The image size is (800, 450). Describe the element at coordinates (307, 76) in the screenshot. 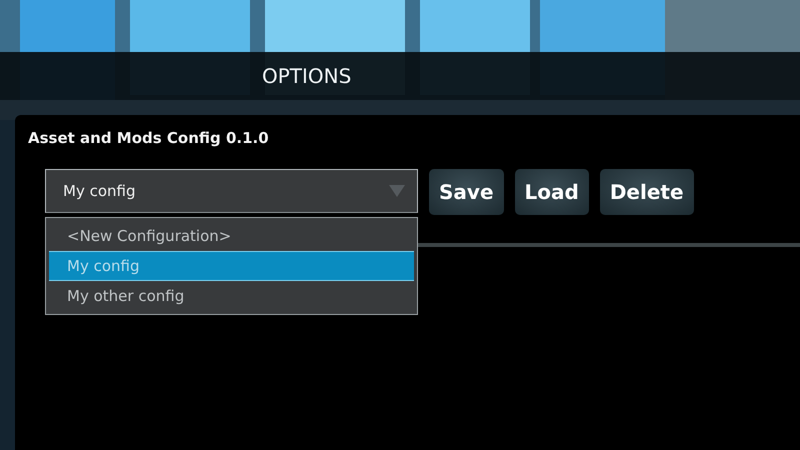

I see `screen-title: OPTIONS` at that location.